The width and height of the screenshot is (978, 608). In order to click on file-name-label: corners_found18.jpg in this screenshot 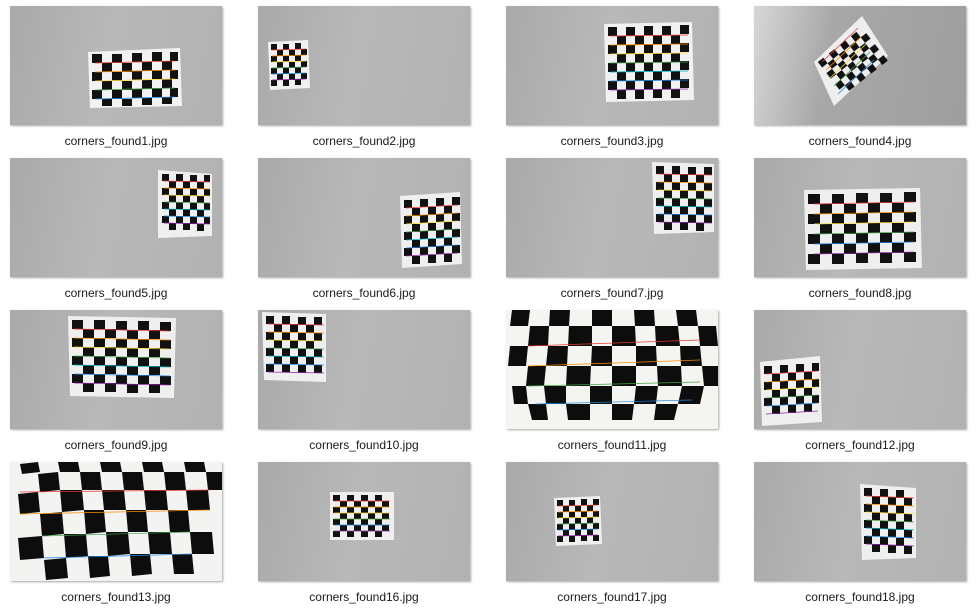, I will do `click(860, 597)`.